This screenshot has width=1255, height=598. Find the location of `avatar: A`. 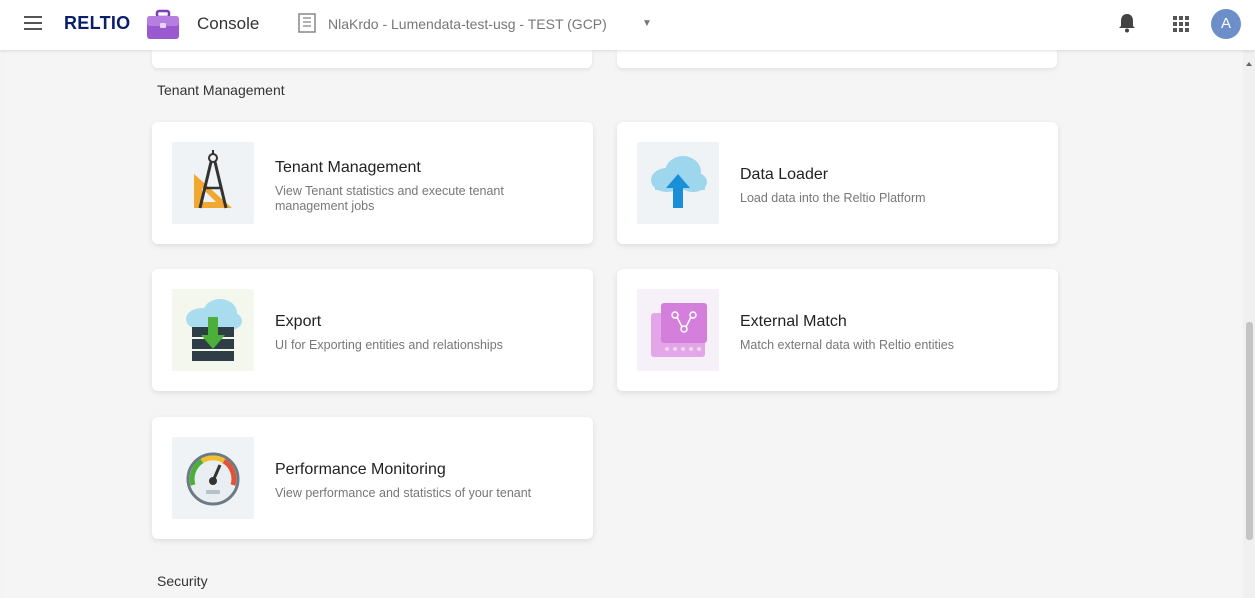

avatar: A is located at coordinates (1226, 24).